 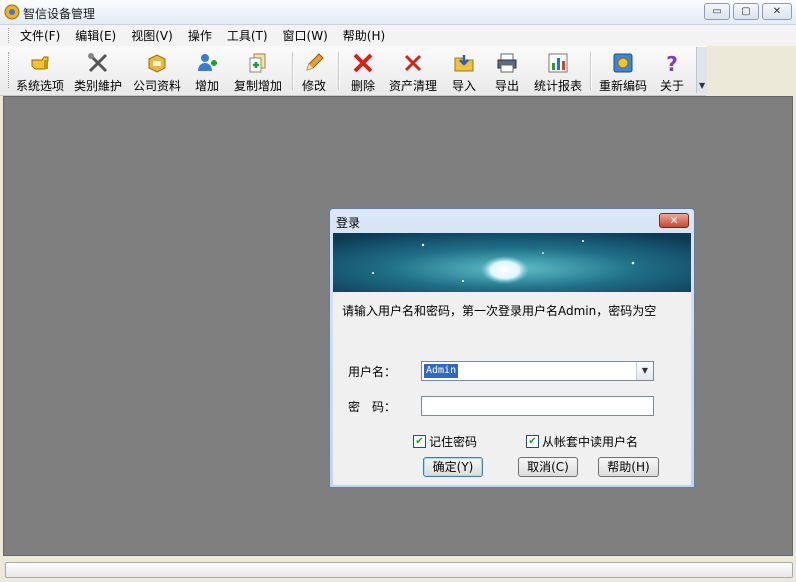 I want to click on company-info-button: 公司资料, so click(x=157, y=71).